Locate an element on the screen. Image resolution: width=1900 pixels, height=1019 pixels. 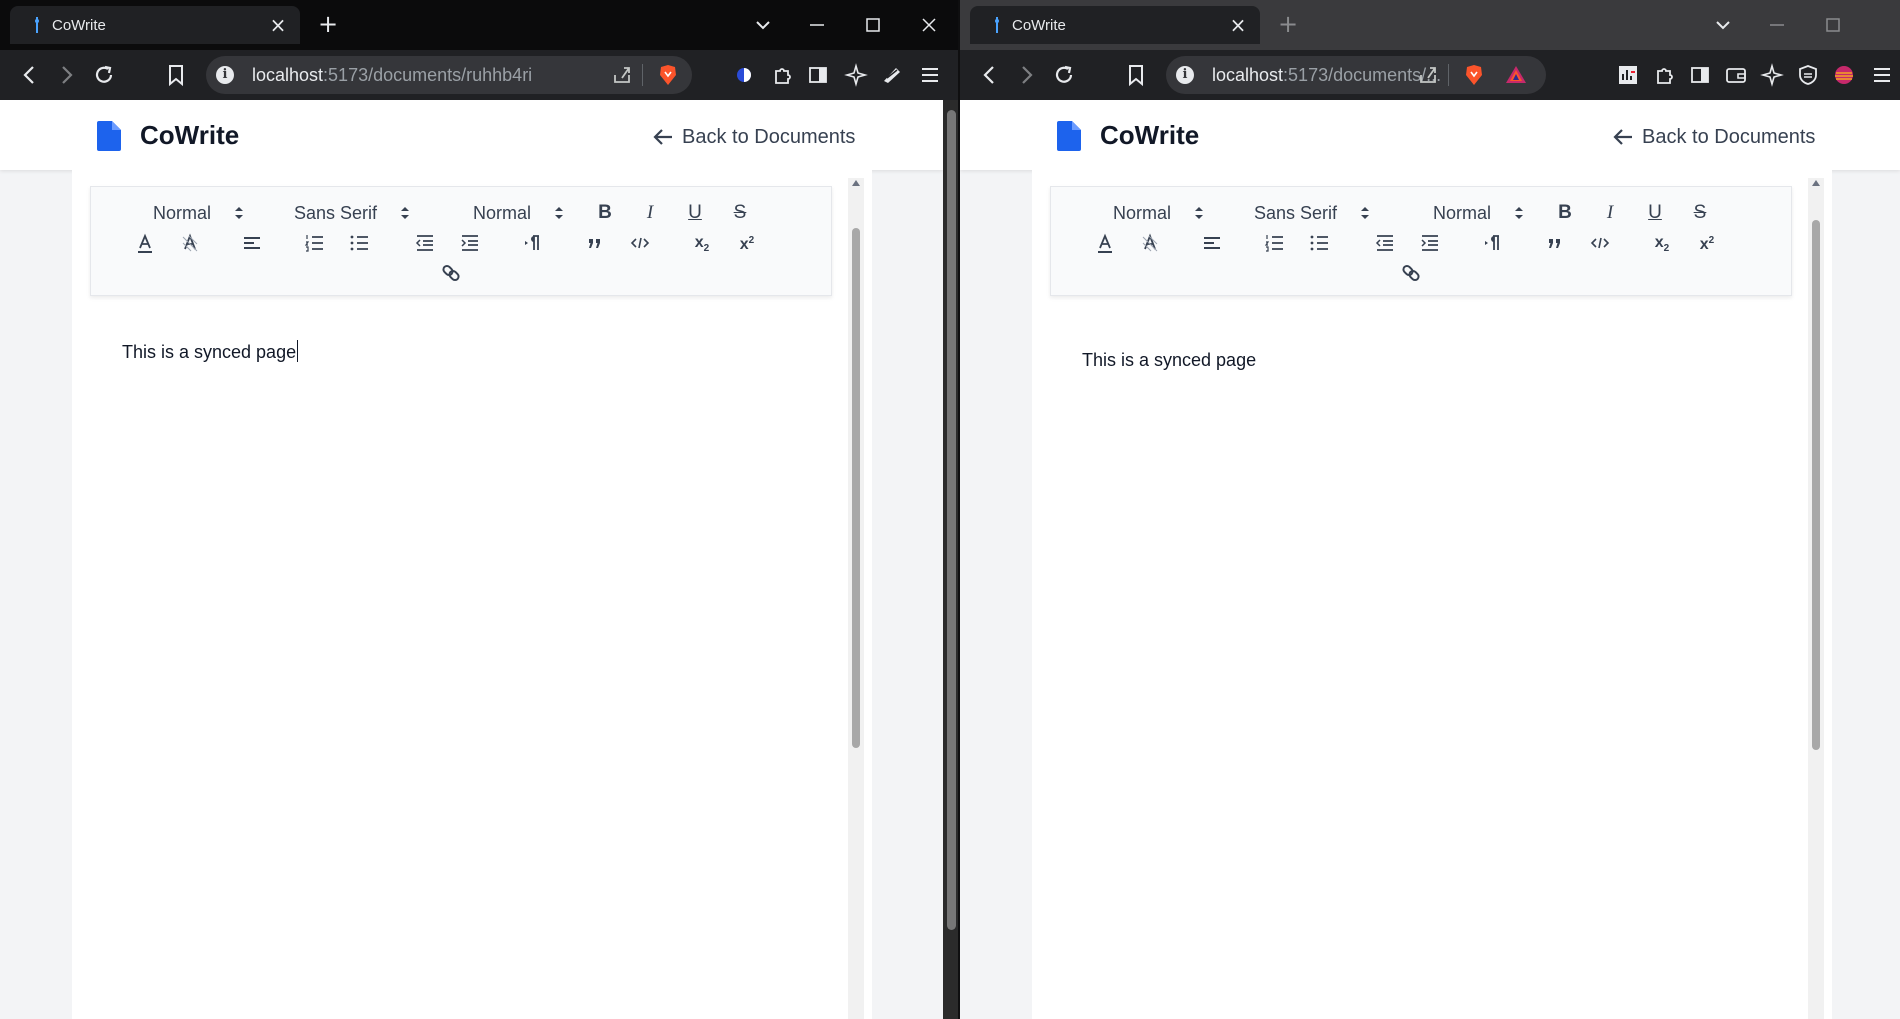
vpn-extension-icon is located at coordinates (892, 75).